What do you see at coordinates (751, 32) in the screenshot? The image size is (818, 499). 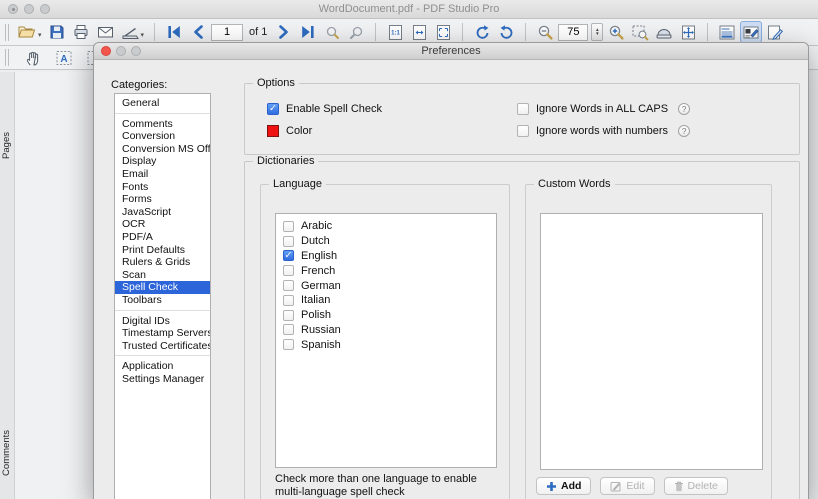 I see `content-editing-button` at bounding box center [751, 32].